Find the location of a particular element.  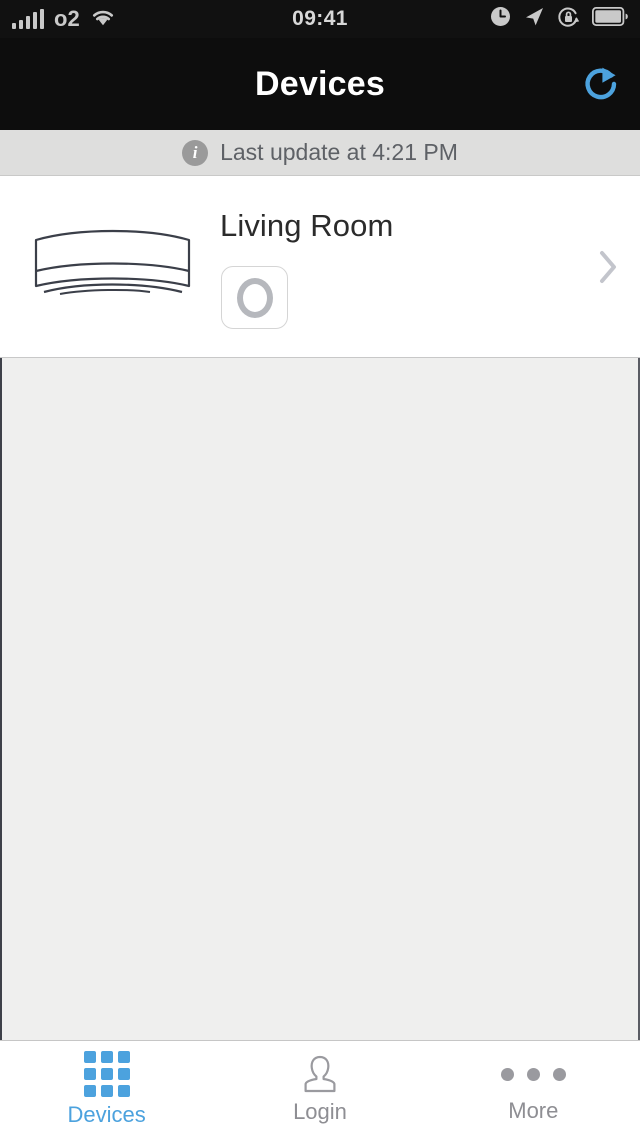

last-update-banner: i Last update at 4:21 PM is located at coordinates (320, 153).